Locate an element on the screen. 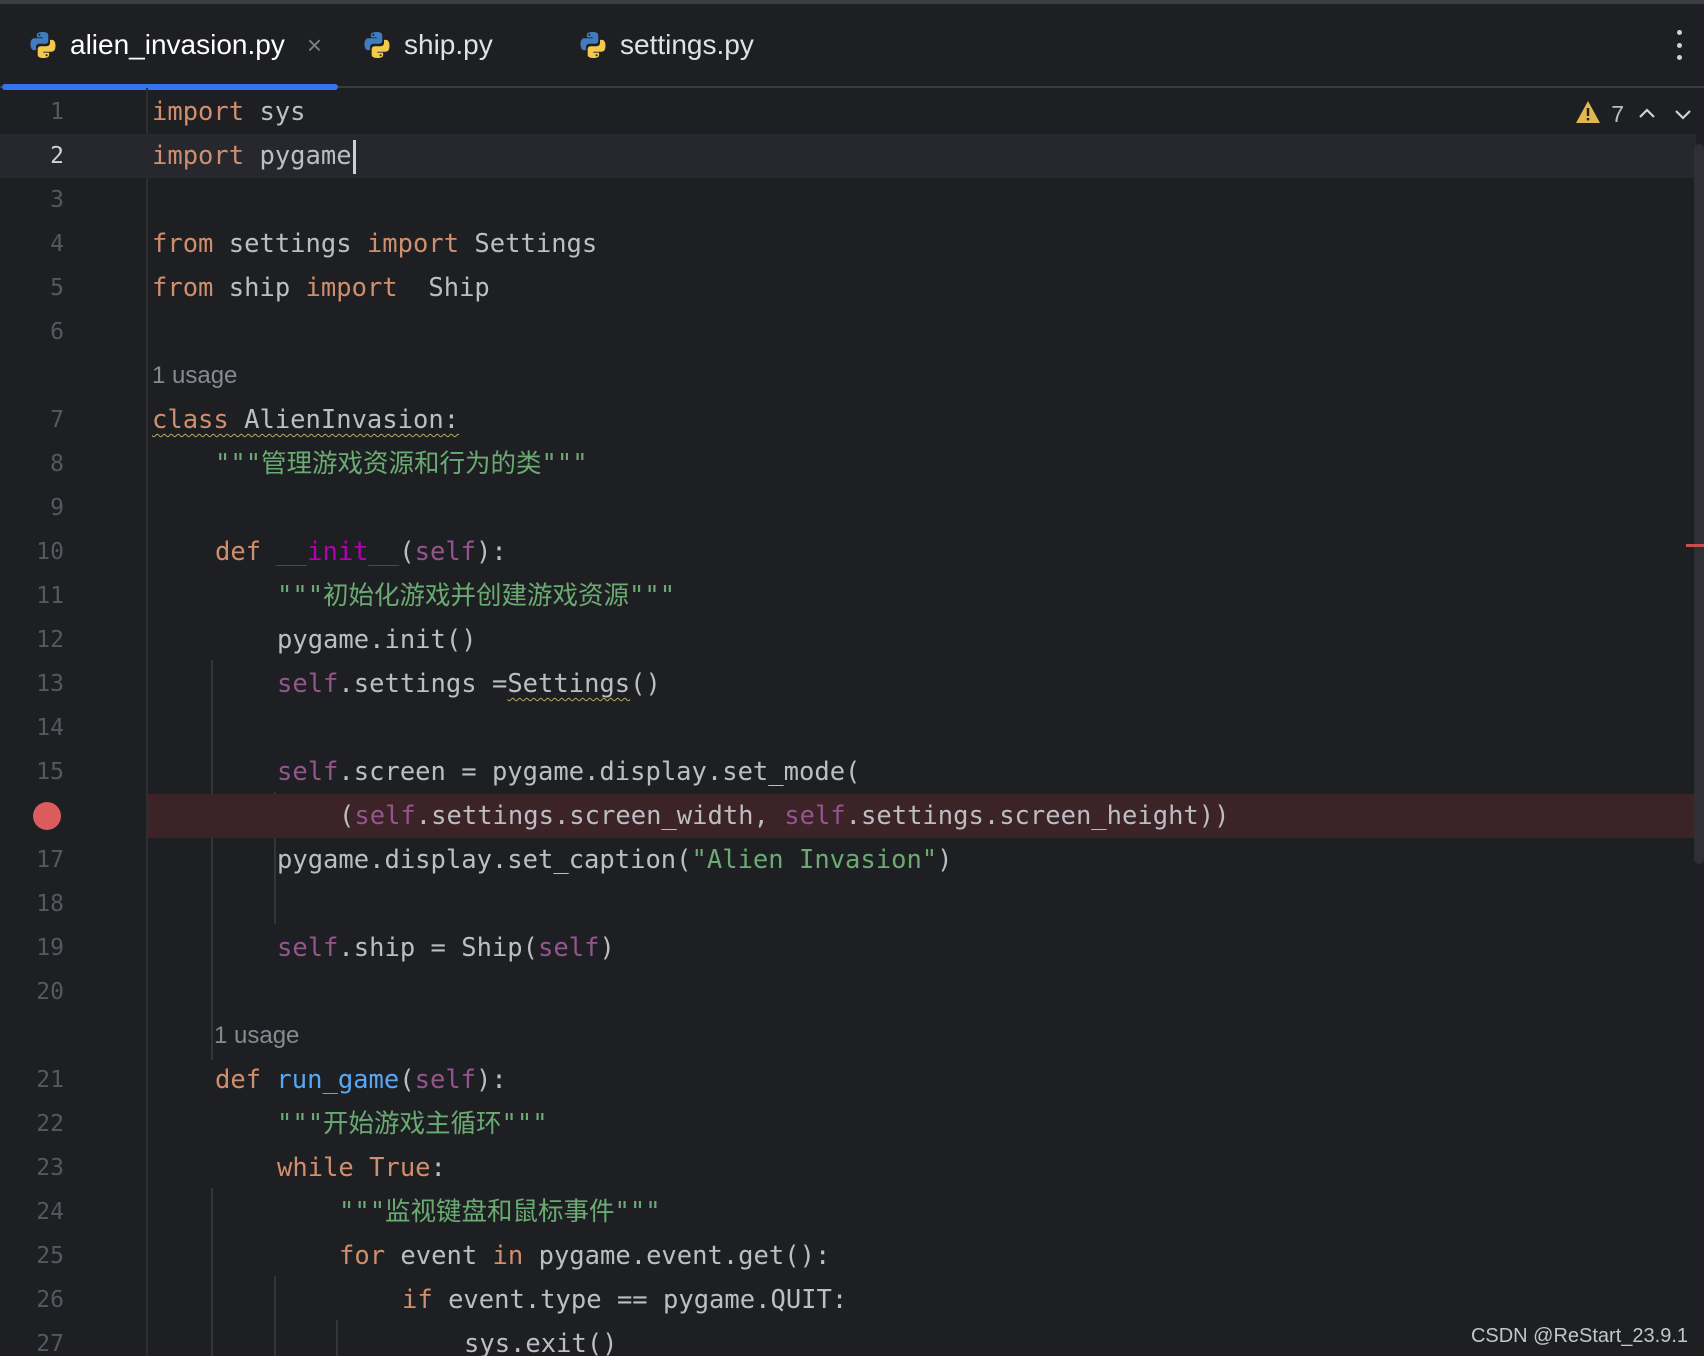 The height and width of the screenshot is (1356, 1704). code-text: for event in pygame.event.get(): is located at coordinates (585, 1256).